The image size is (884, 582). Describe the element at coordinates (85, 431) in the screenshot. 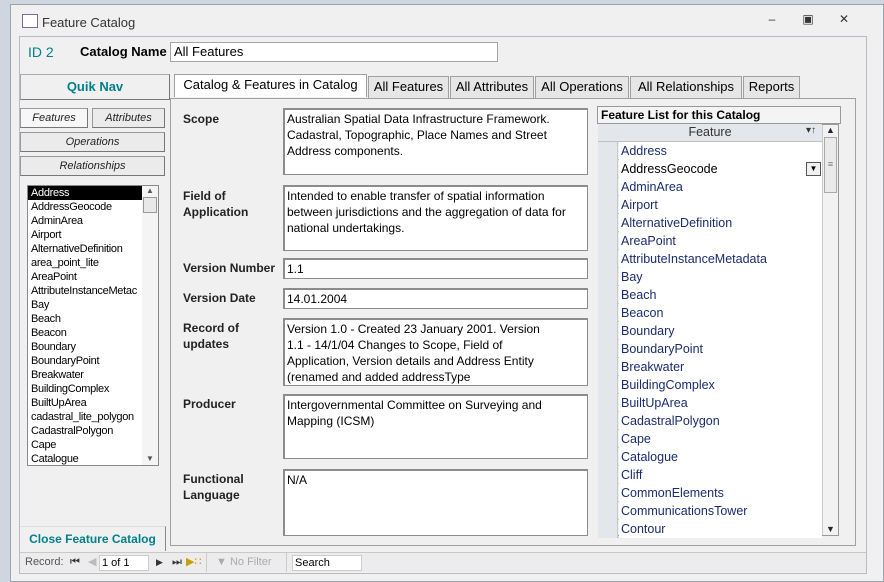

I see `list-item: CadastralPolygon` at that location.